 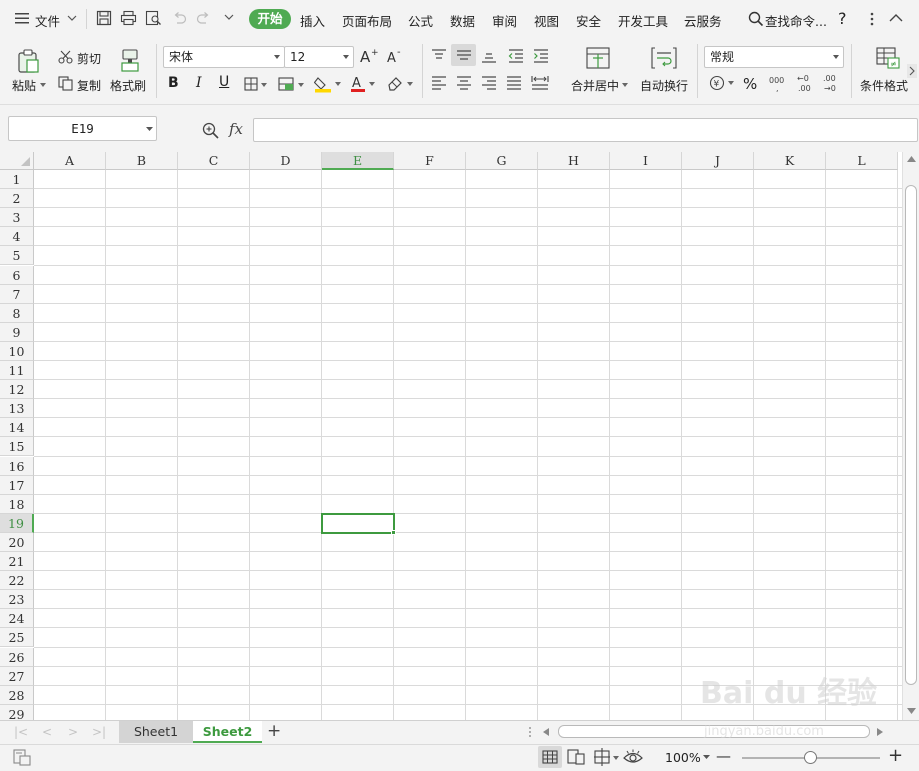 I want to click on tab-formulas: 公式, so click(x=420, y=20).